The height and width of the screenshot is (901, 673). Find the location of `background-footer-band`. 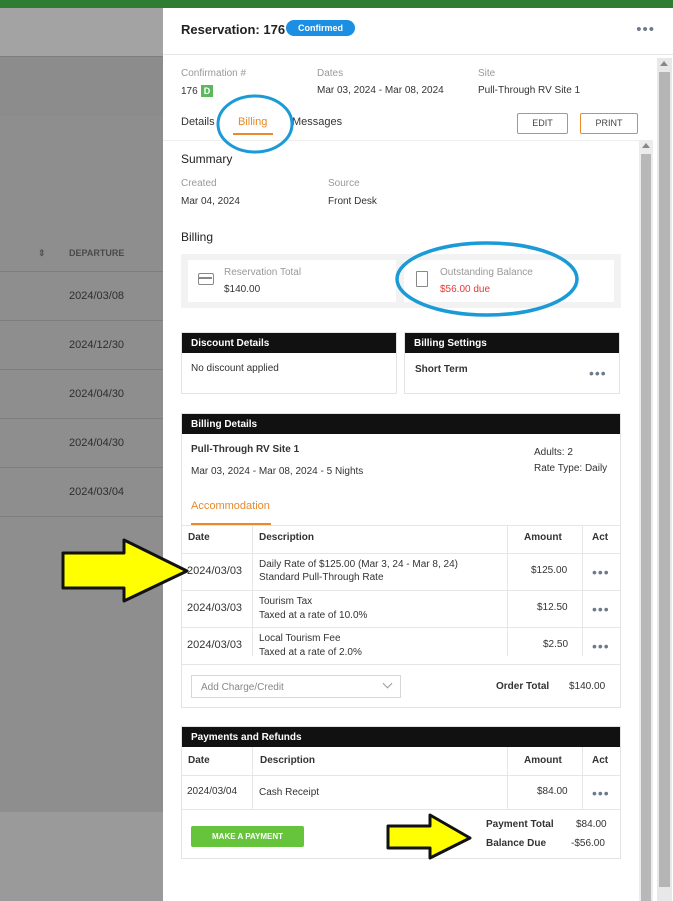

background-footer-band is located at coordinates (81, 856).